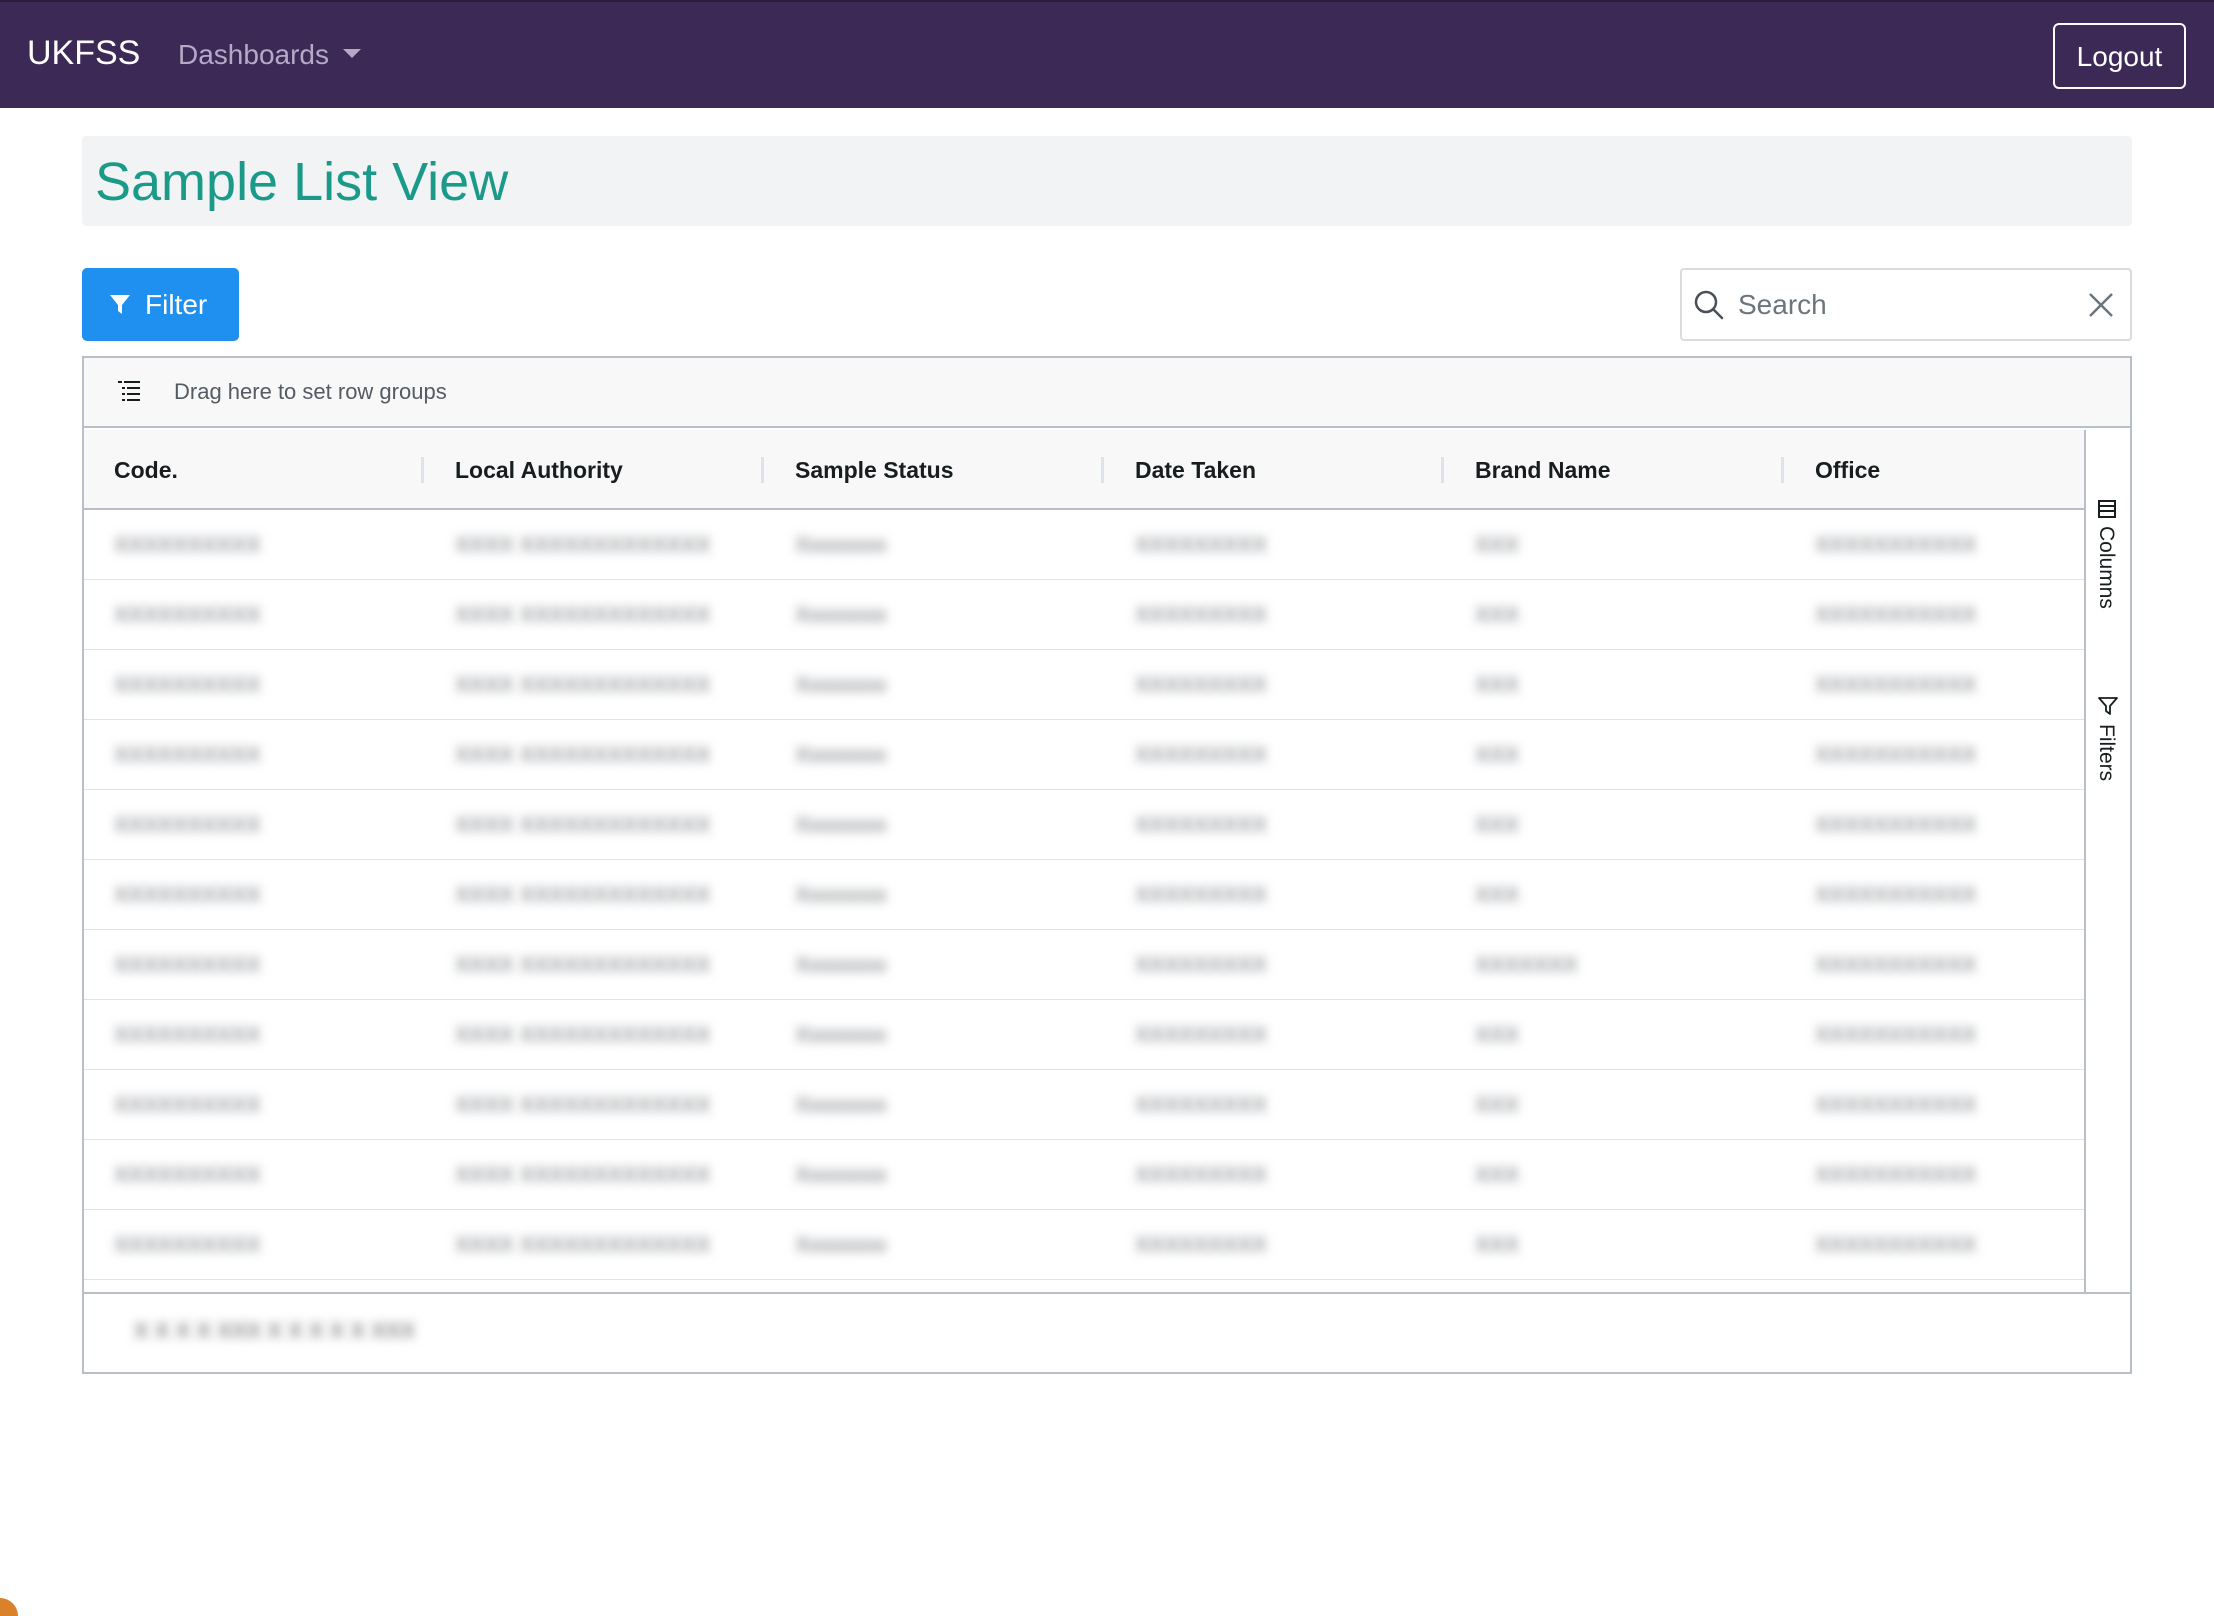 The height and width of the screenshot is (1616, 2214). I want to click on page-title-bar: Sample List View, so click(1107, 181).